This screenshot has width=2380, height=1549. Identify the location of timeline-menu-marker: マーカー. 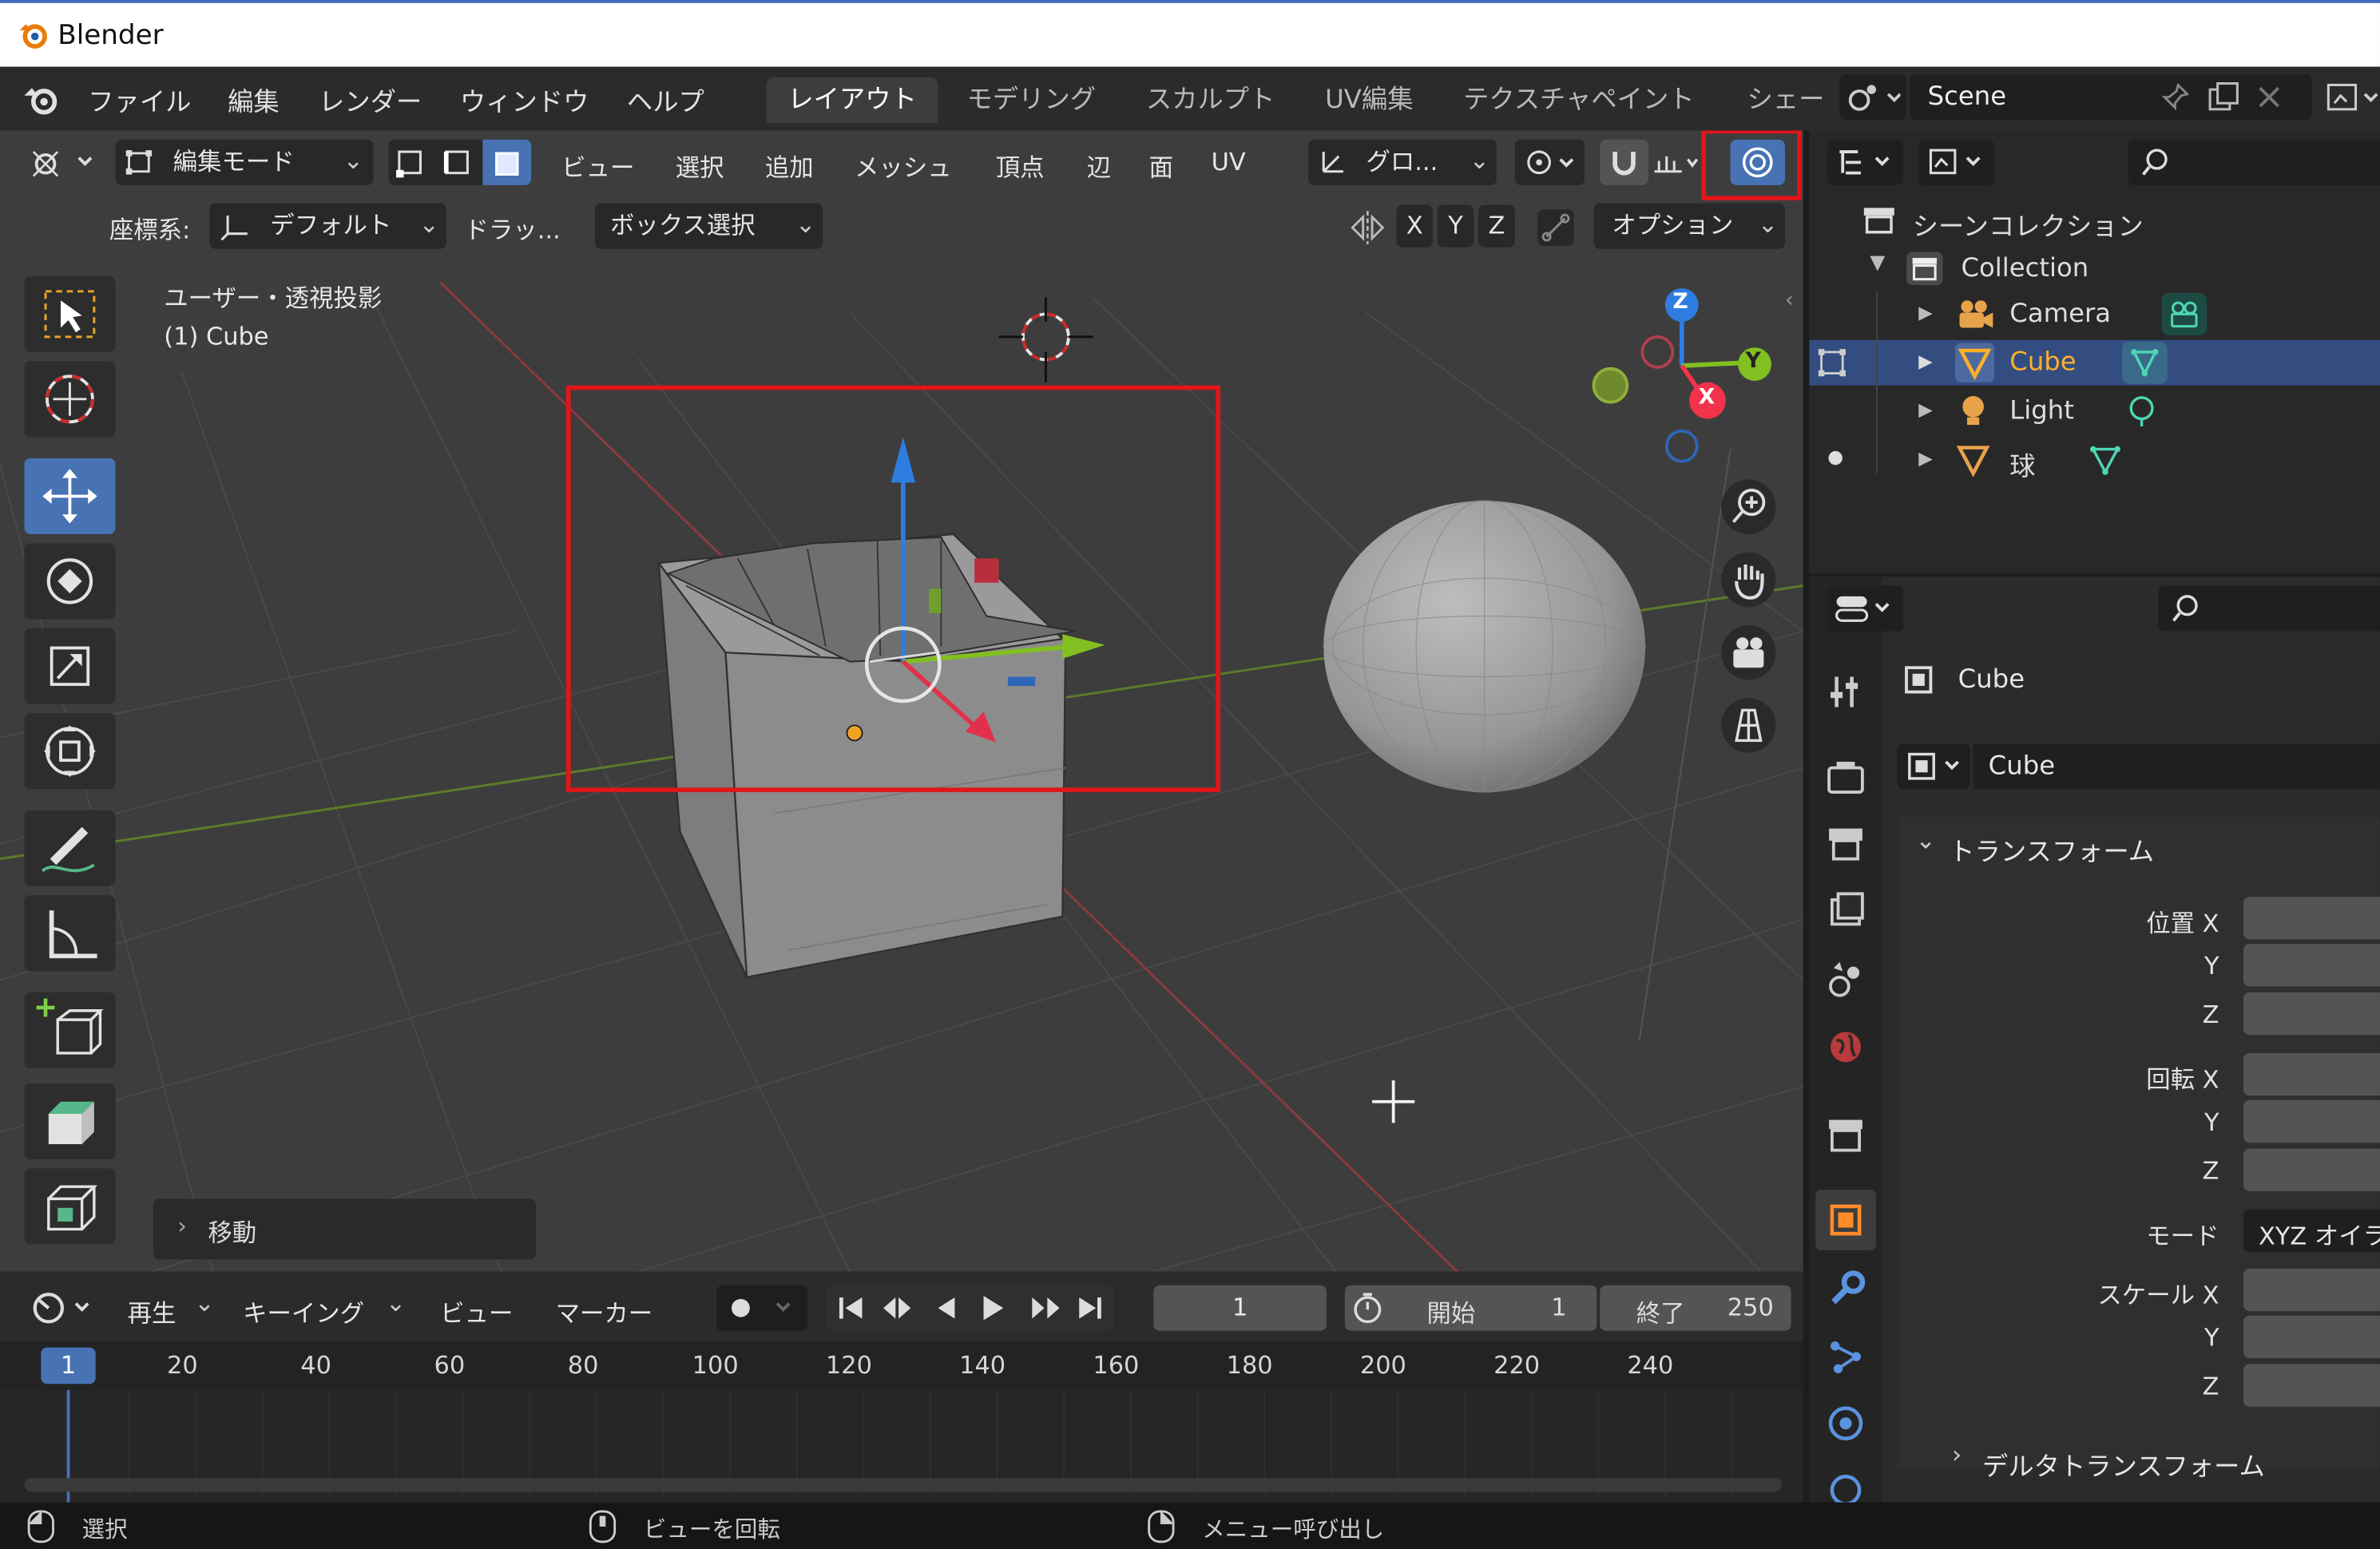
(604, 1311).